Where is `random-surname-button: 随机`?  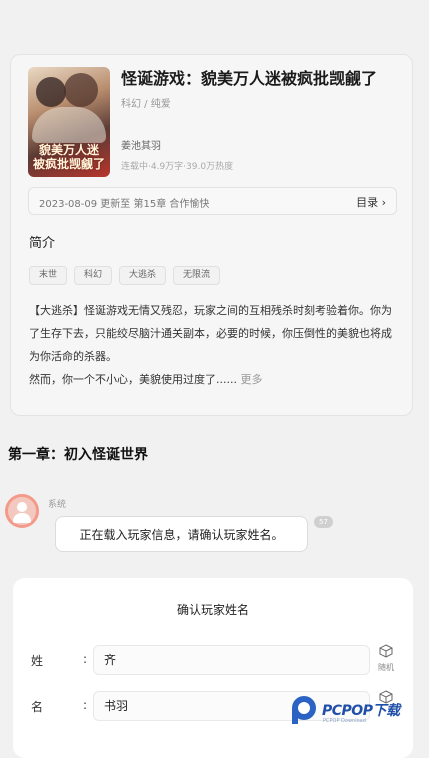
random-surname-button: 随机 is located at coordinates (386, 658).